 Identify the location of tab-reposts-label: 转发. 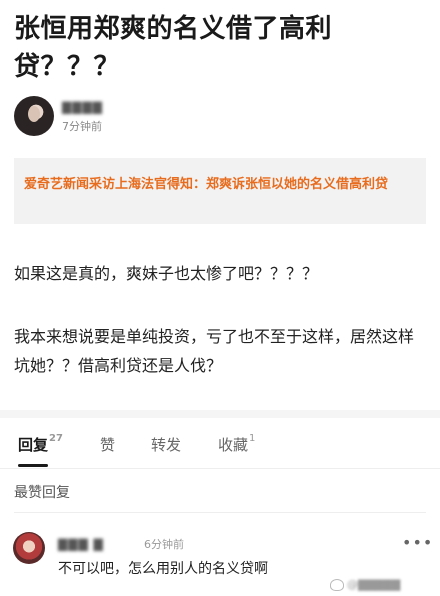
(166, 445).